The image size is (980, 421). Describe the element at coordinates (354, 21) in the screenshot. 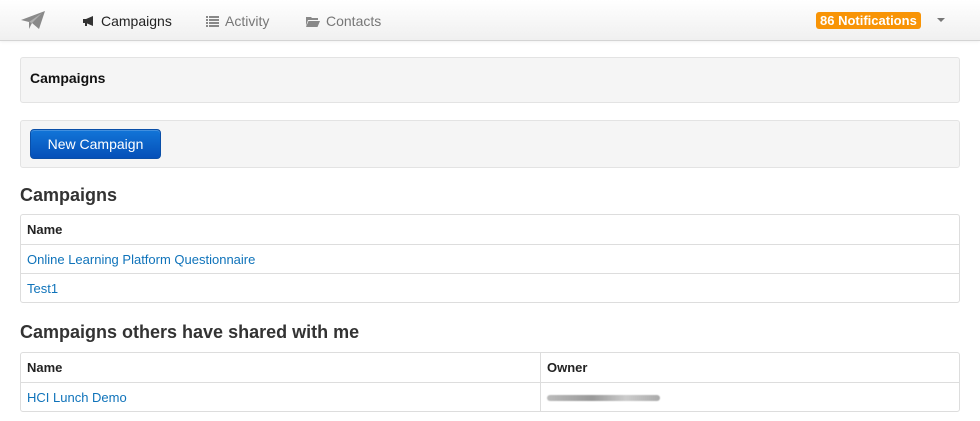

I see `nav-item-label: Contacts` at that location.